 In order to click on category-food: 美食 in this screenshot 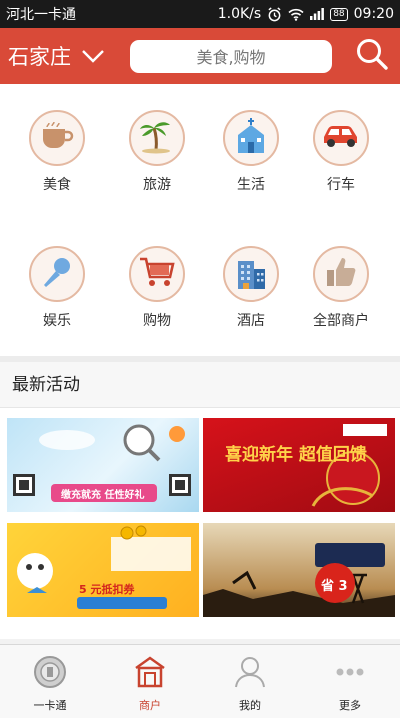, I will do `click(57, 152)`.